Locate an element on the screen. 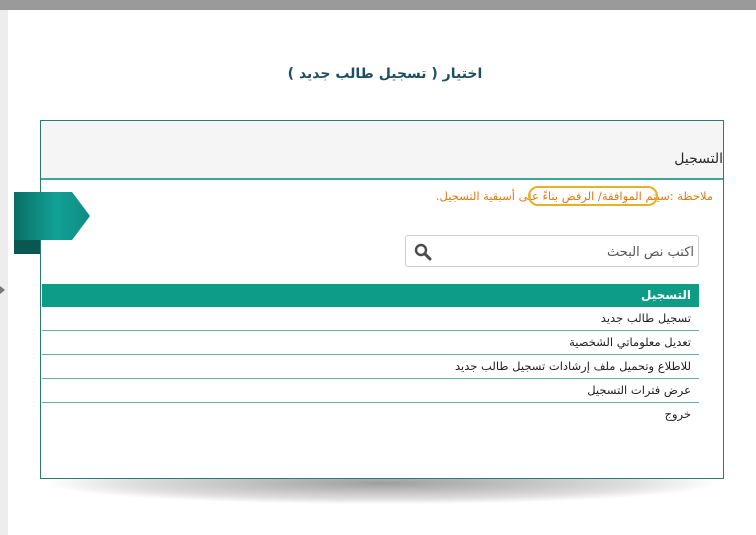 The height and width of the screenshot is (535, 756). page-title: اختيار ( تسجيل طالب جديد ) is located at coordinates (385, 74).